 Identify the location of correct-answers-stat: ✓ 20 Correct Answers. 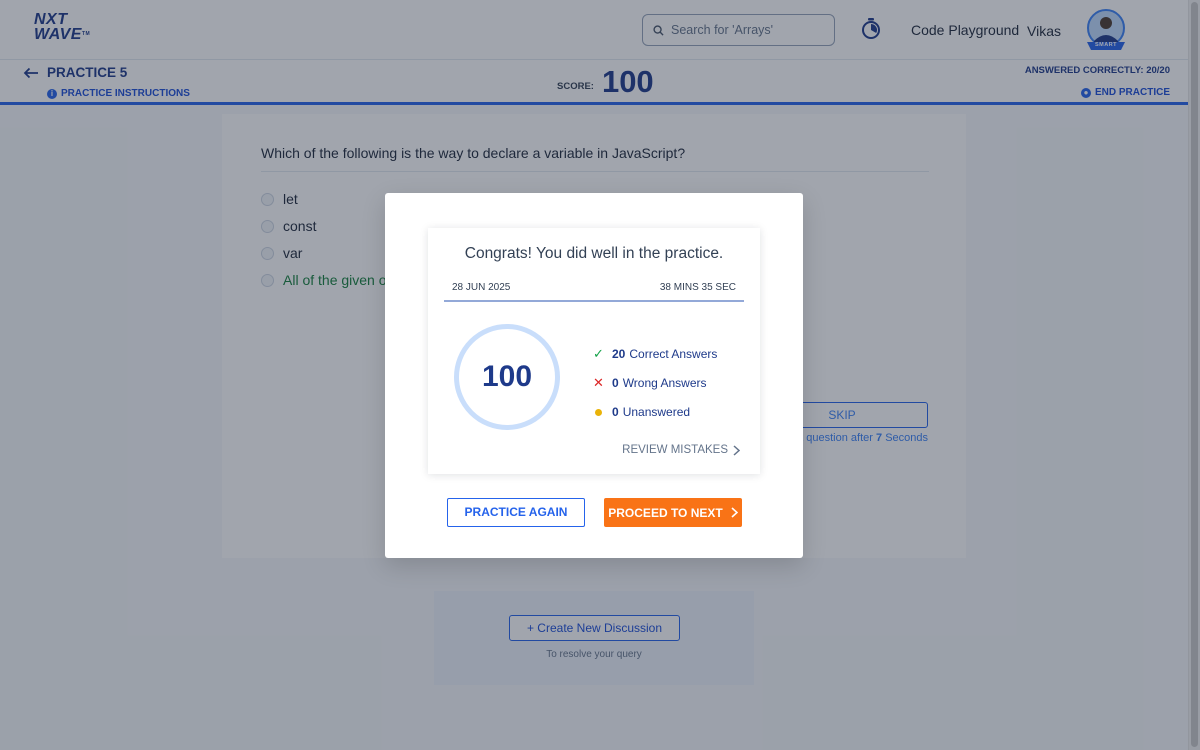
(654, 353).